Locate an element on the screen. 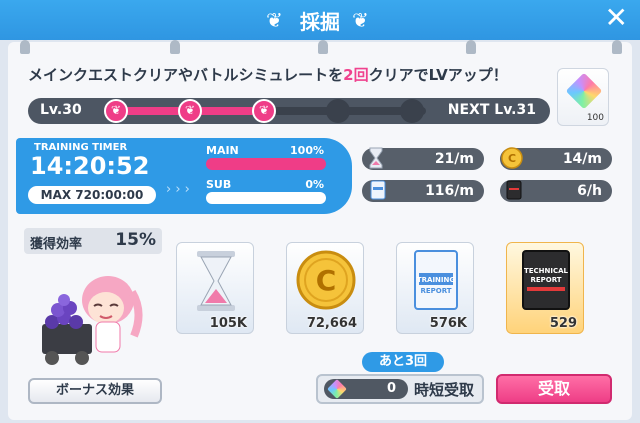  item-hourglass: 105K is located at coordinates (215, 288).